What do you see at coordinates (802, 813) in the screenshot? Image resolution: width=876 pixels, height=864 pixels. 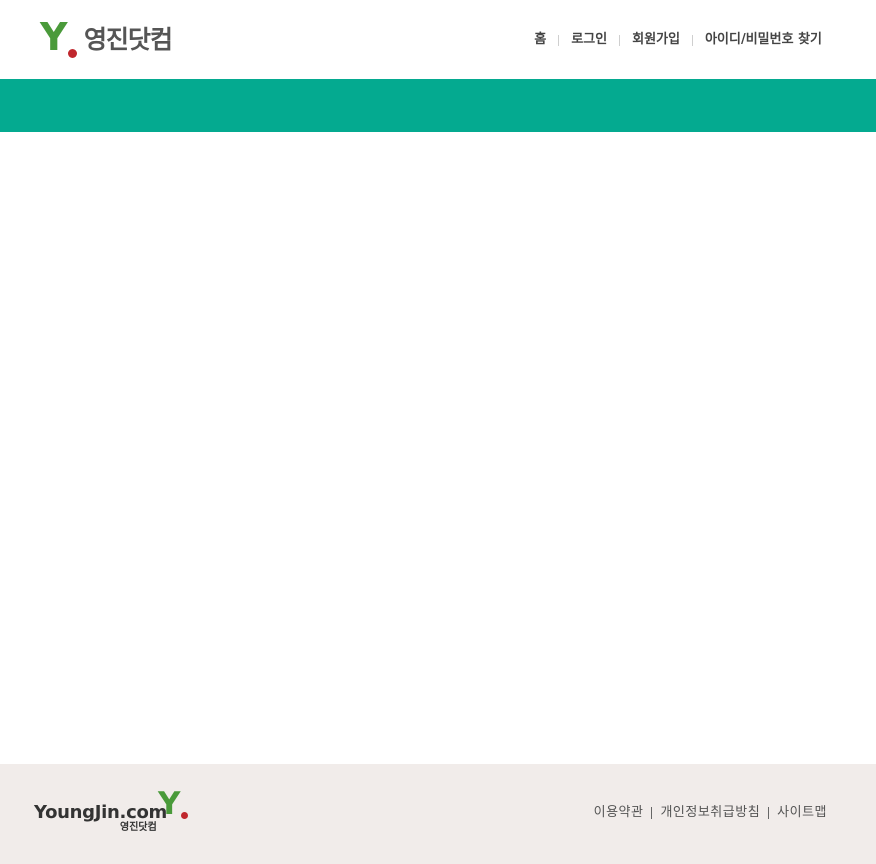 I see `footer-sitemap-link: 사이트맵` at bounding box center [802, 813].